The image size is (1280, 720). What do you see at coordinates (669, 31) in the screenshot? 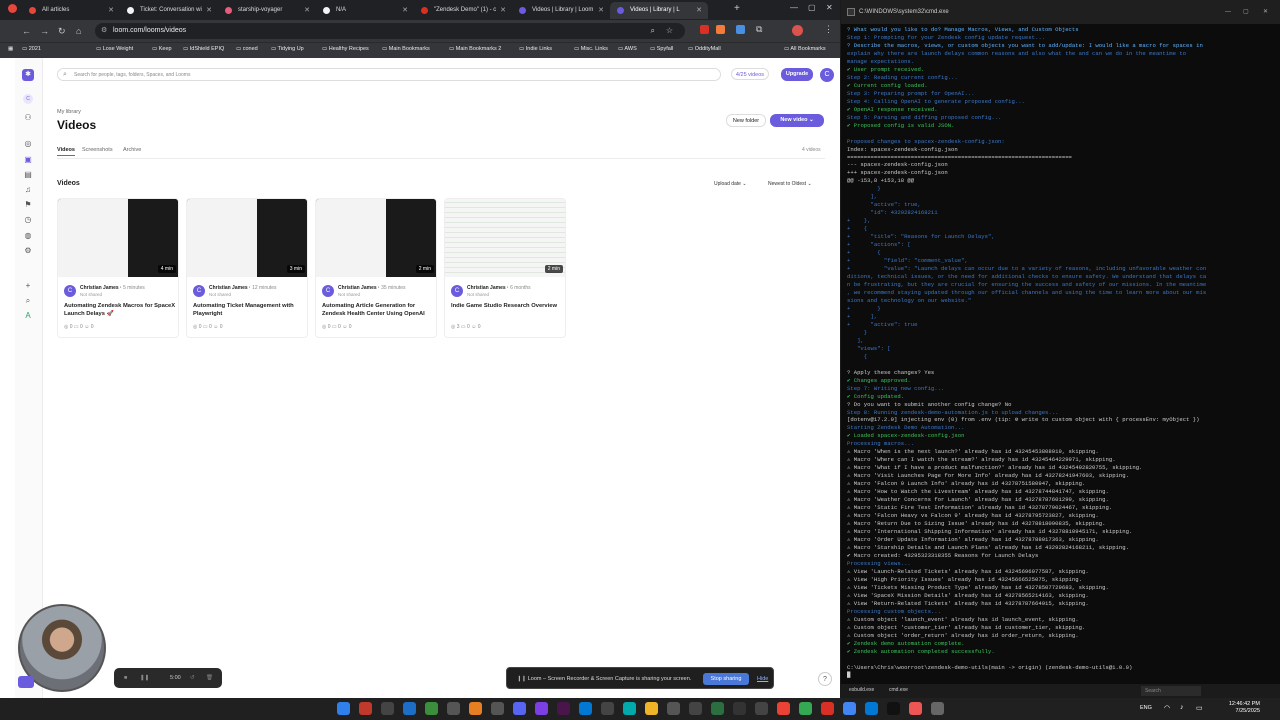
I see `bookmark-star-icon: ☆` at bounding box center [669, 31].